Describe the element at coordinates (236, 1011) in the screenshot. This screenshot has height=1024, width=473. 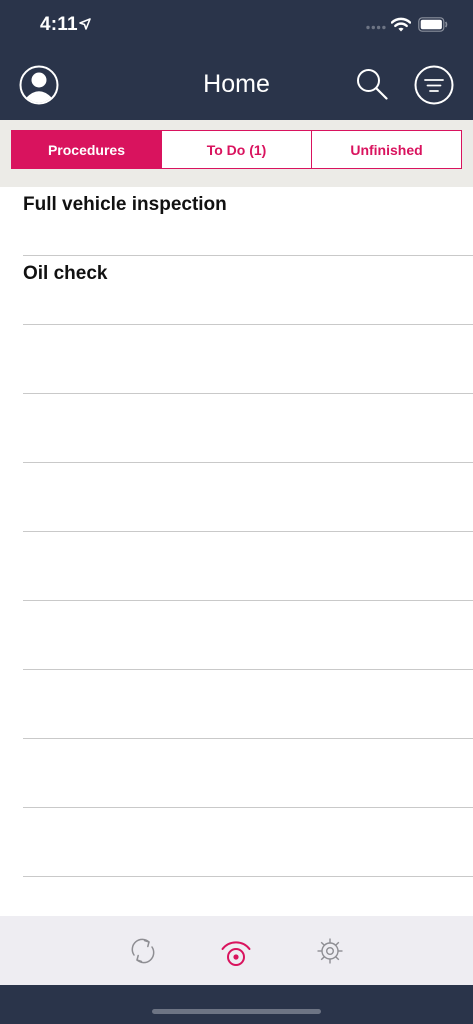
I see `home-indicator` at that location.